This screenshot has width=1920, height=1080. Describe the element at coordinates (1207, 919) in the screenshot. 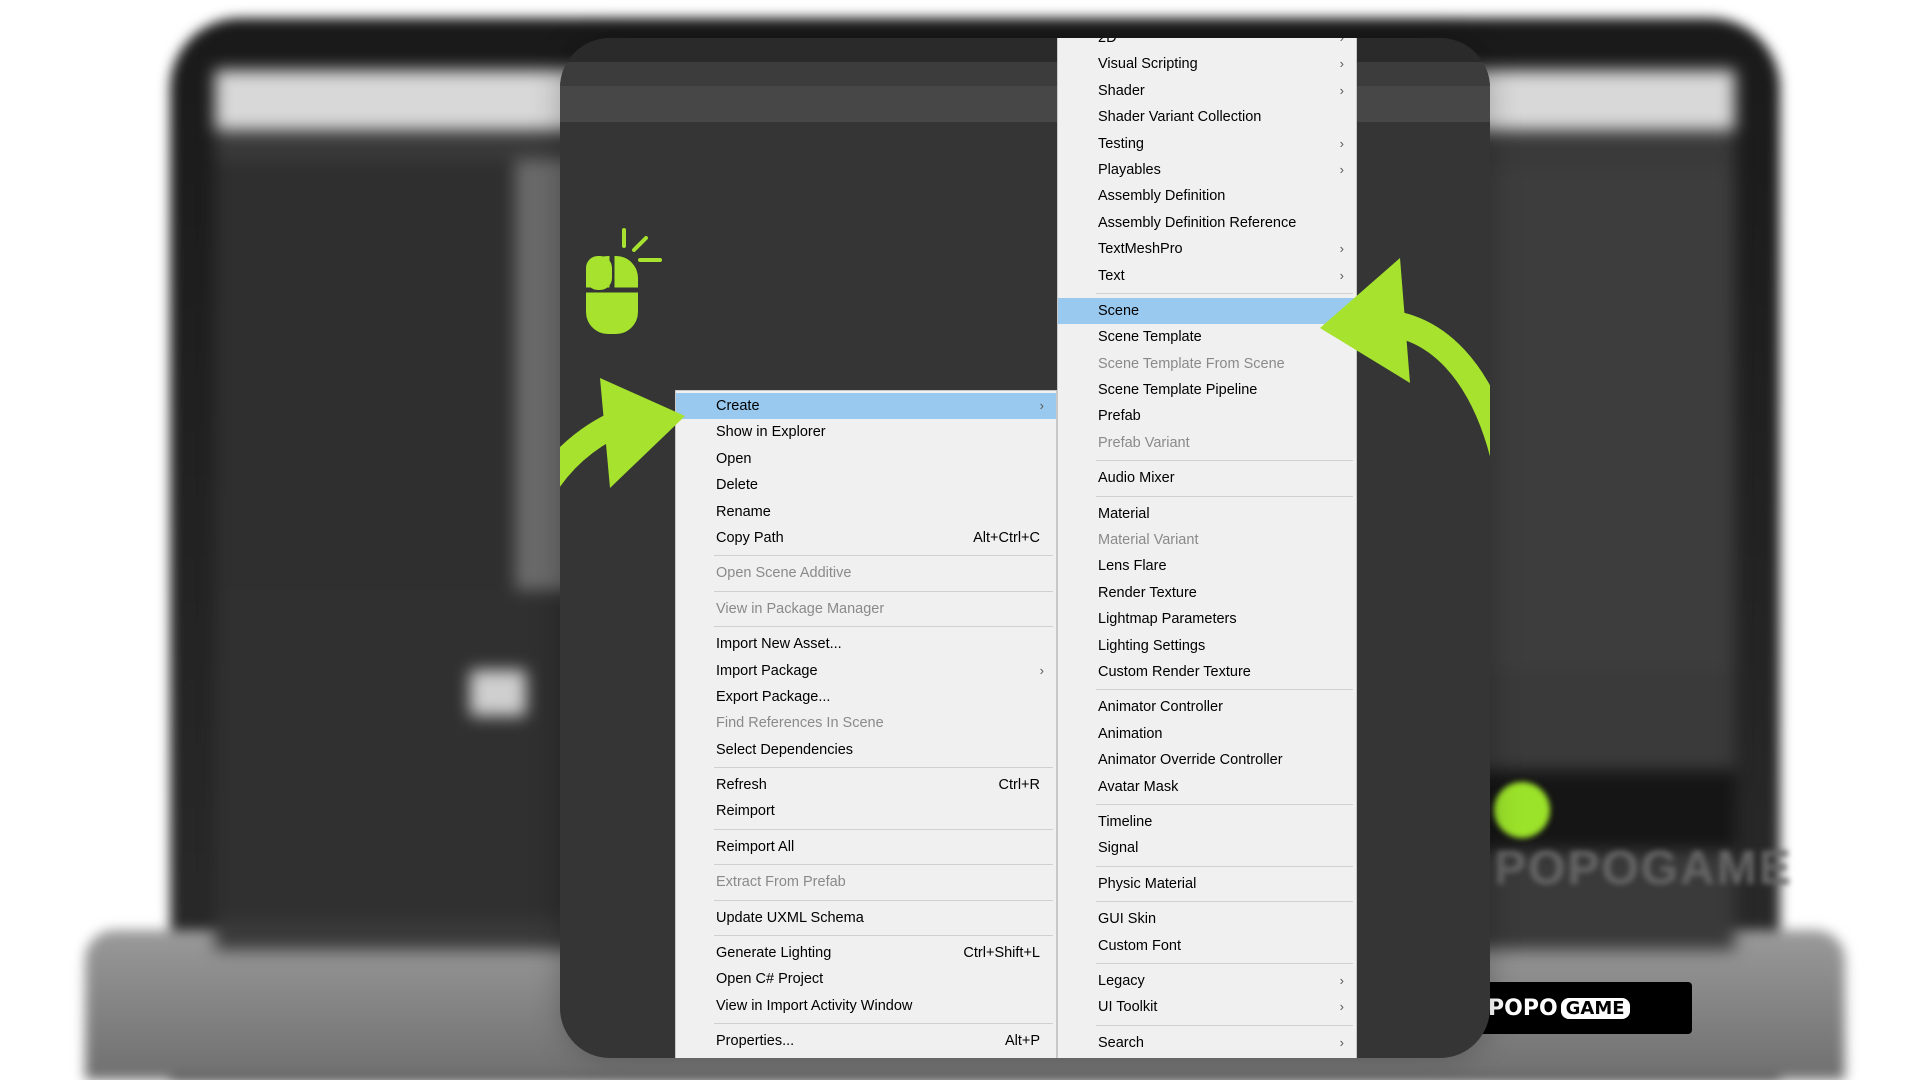

I see `create-submenu-item-gui-skin: GUI Skin` at that location.